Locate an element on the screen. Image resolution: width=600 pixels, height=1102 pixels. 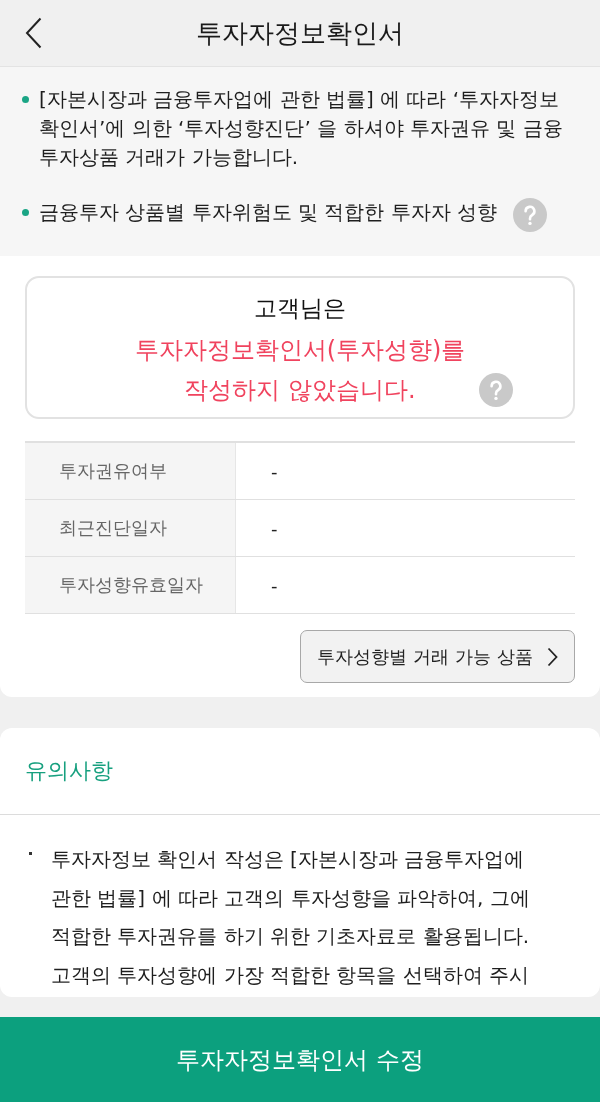
greeting-text: 고객님은 is located at coordinates (300, 308).